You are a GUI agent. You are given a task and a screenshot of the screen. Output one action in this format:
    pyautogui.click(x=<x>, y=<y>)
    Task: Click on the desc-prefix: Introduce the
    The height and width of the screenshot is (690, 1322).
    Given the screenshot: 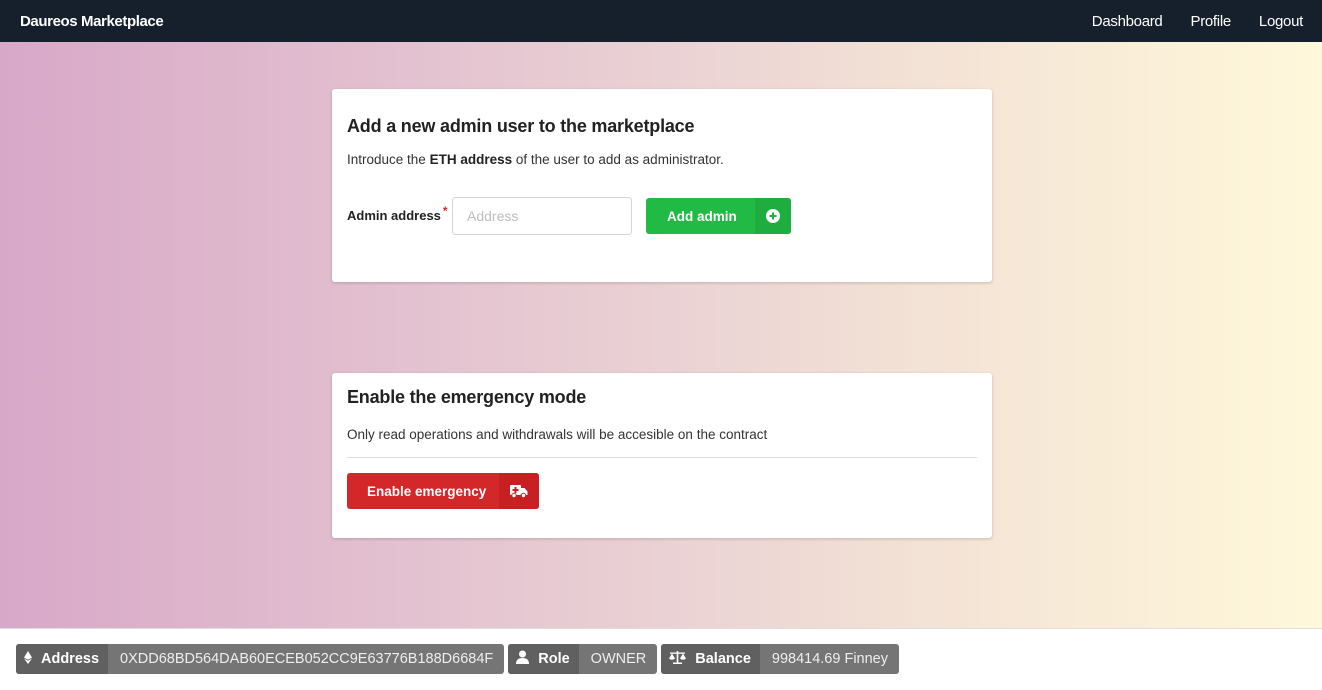 What is the action you would take?
    pyautogui.click(x=388, y=159)
    